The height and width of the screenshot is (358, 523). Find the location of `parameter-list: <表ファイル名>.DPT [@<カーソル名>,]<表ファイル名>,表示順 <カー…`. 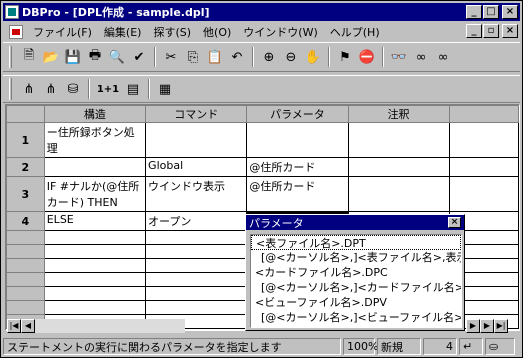

parameter-list: <表ファイル名>.DPT [@<カーソル名>,]<表ファイル名>,表示順 <カー… is located at coordinates (356, 281).